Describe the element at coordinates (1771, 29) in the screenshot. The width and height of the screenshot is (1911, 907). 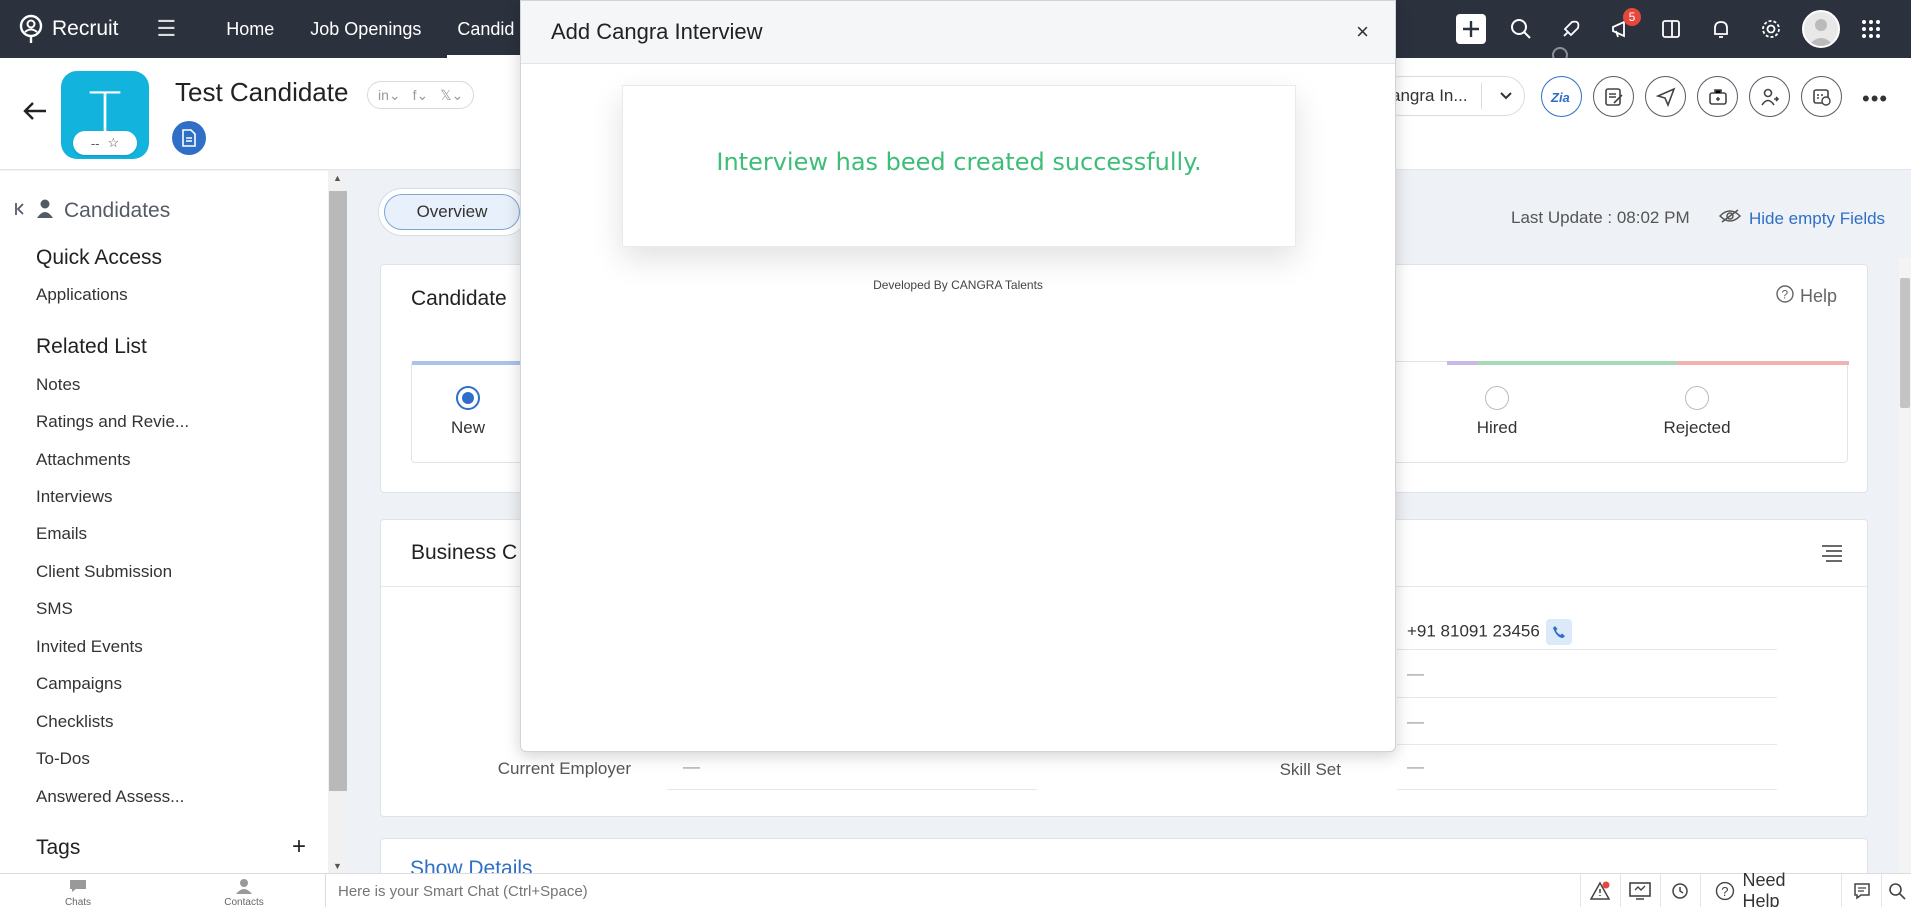
I see `gear-icon` at that location.